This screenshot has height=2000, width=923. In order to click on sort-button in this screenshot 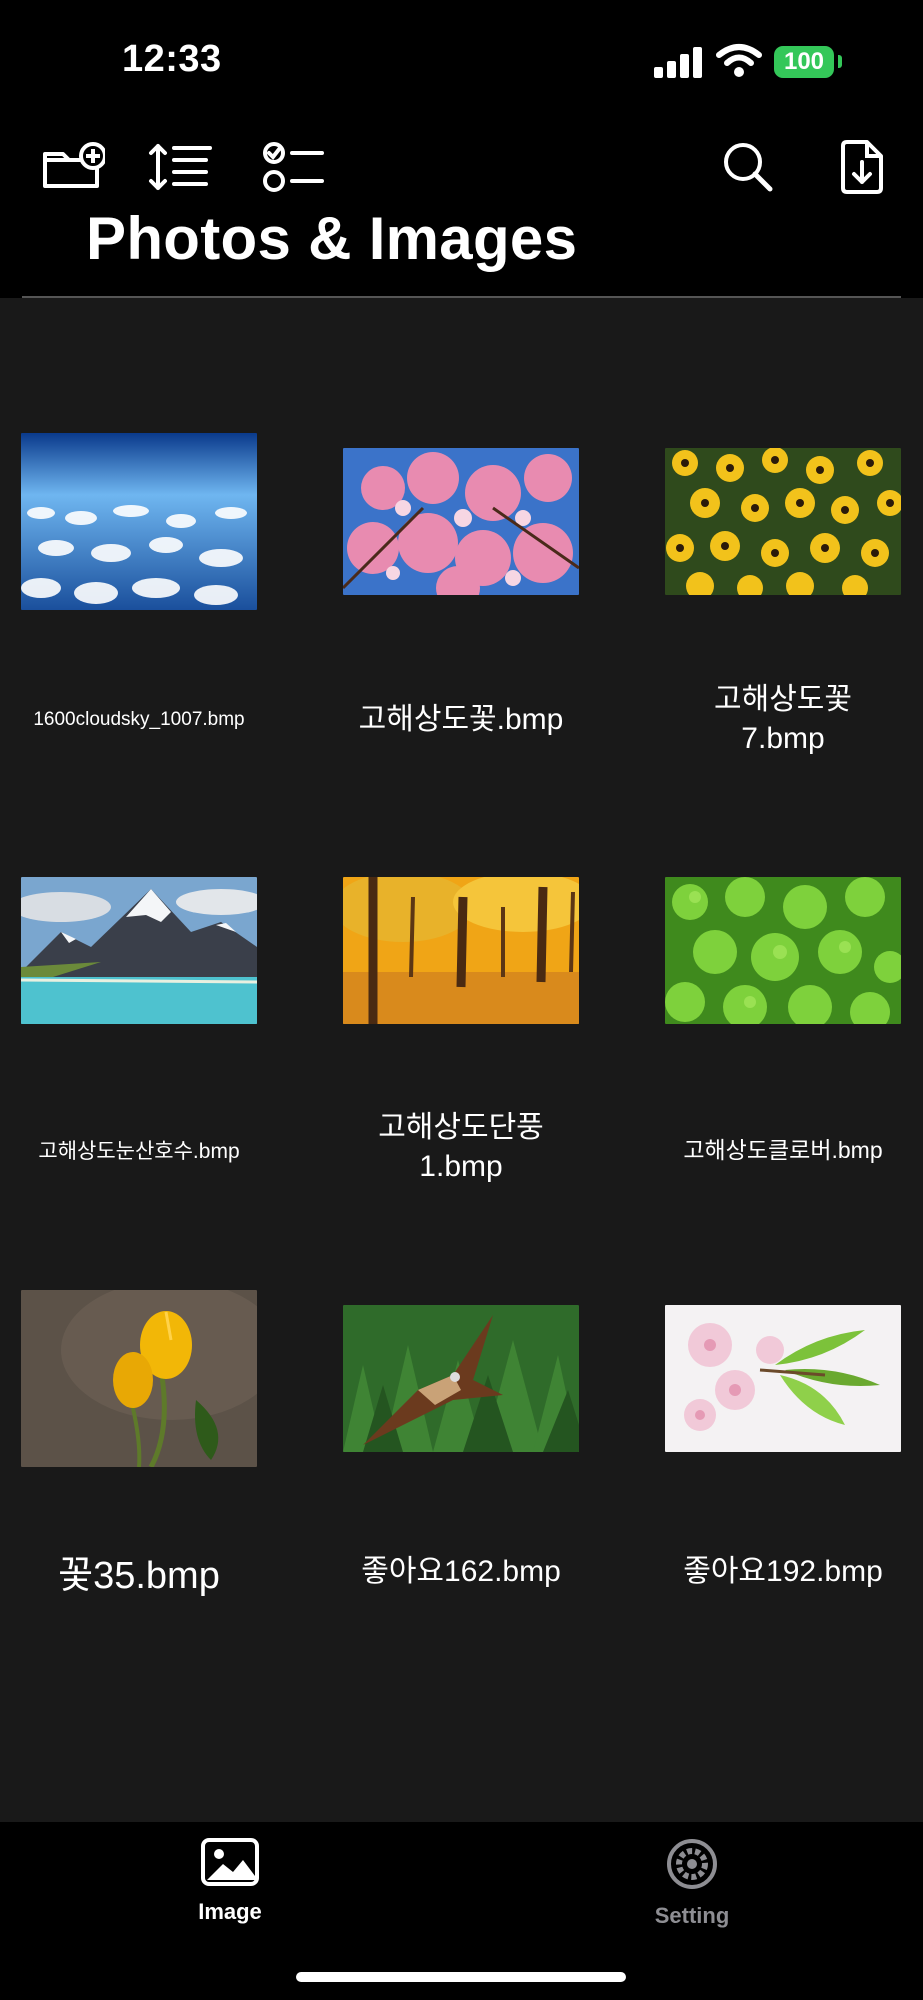, I will do `click(180, 167)`.